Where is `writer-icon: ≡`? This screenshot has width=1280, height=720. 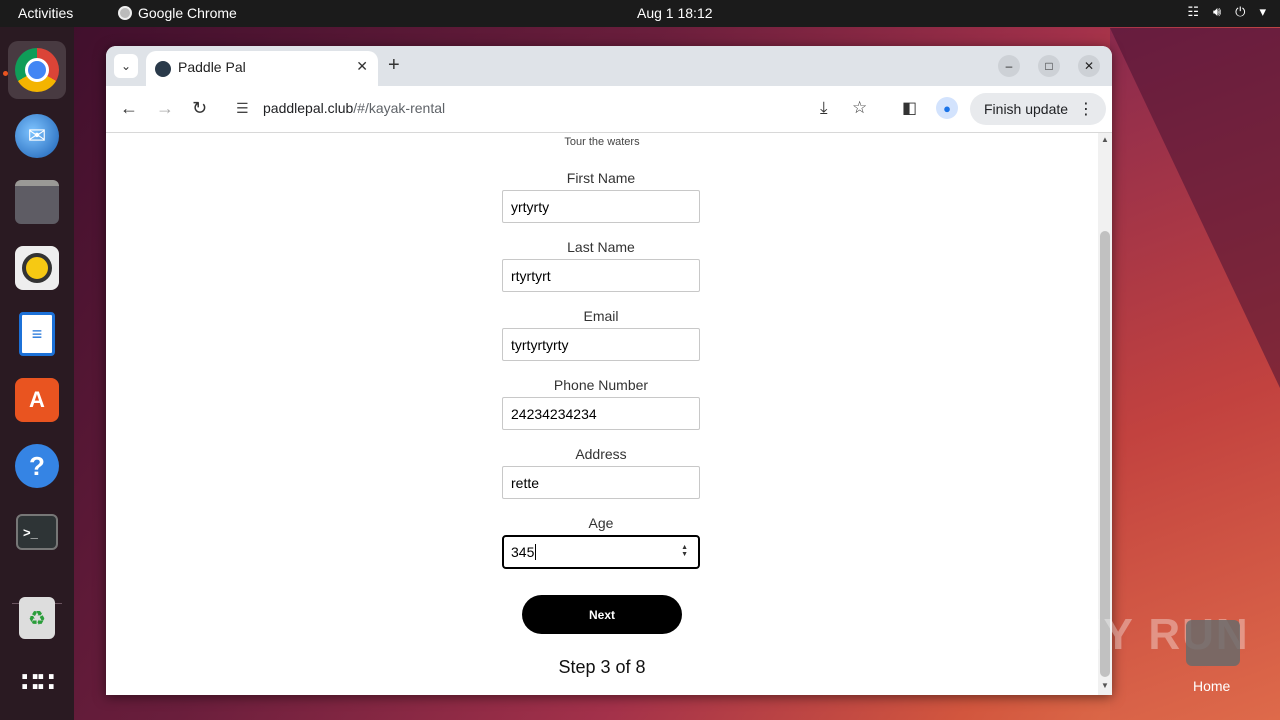
writer-icon: ≡ is located at coordinates (37, 334).